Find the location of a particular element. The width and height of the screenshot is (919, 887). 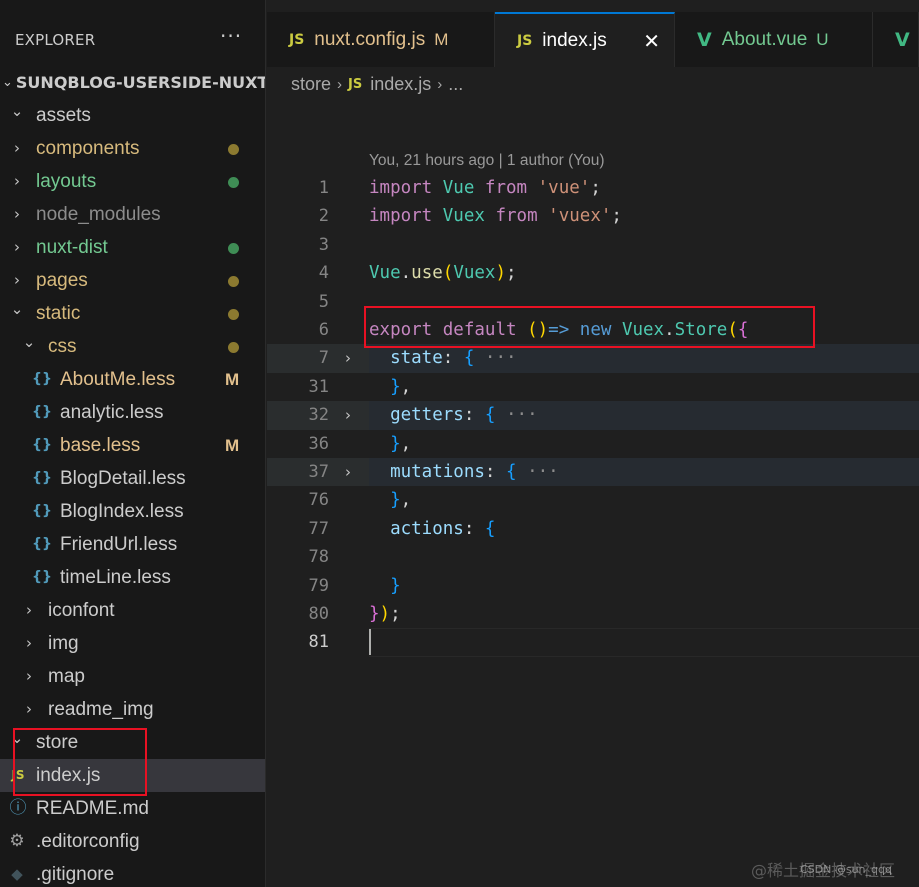

tab-index-js: JS index.js ✕ is located at coordinates (585, 39).